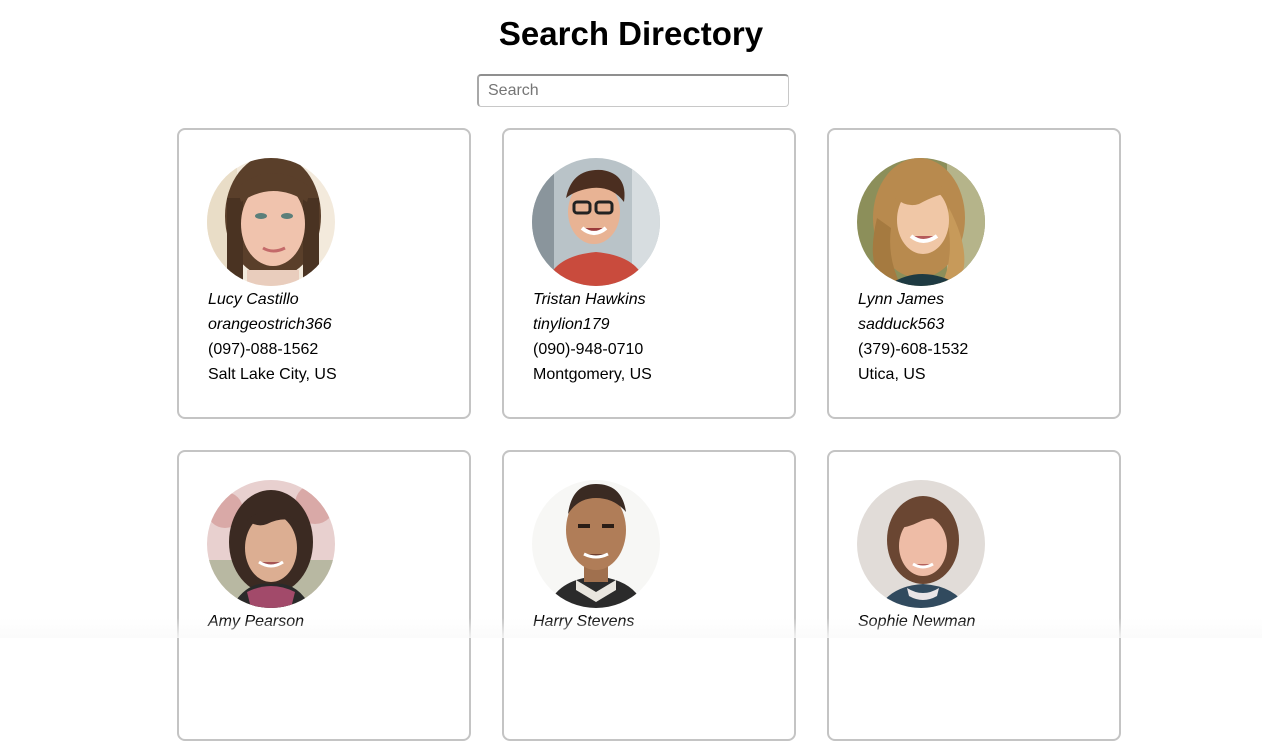 Image resolution: width=1262 pixels, height=741 pixels. I want to click on employee-name: Amy Pearson, so click(256, 621).